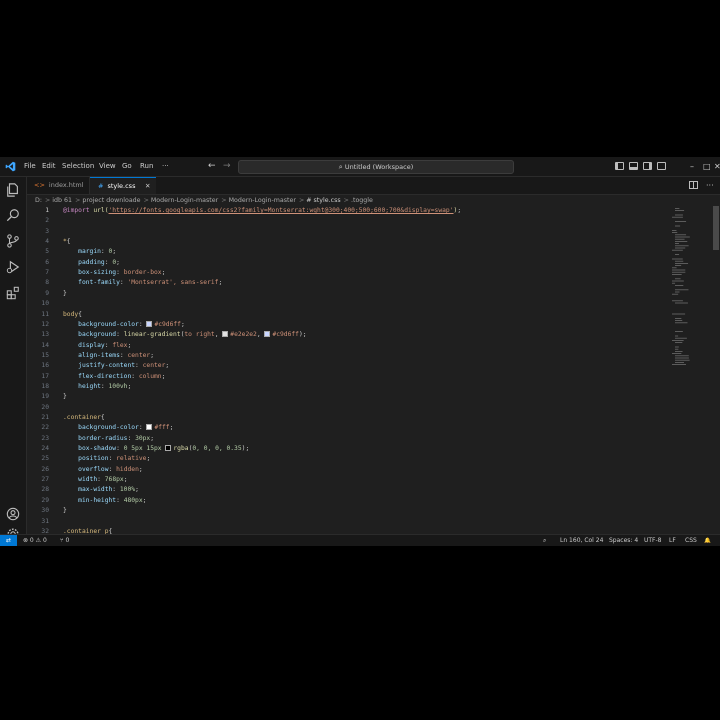 This screenshot has width=720, height=720. Describe the element at coordinates (672, 540) in the screenshot. I see `eol-status: LF` at that location.